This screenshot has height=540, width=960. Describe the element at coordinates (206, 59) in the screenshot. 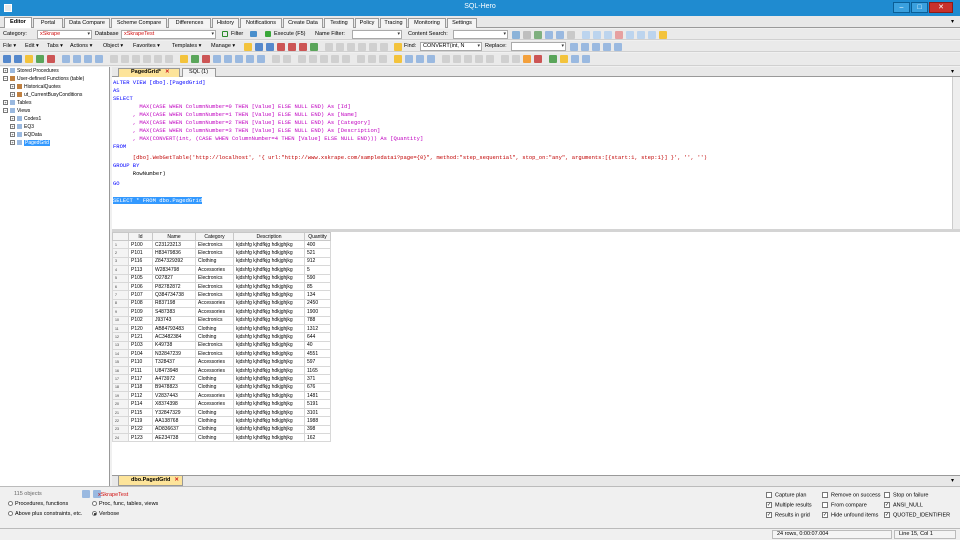

I see `error-icon` at that location.